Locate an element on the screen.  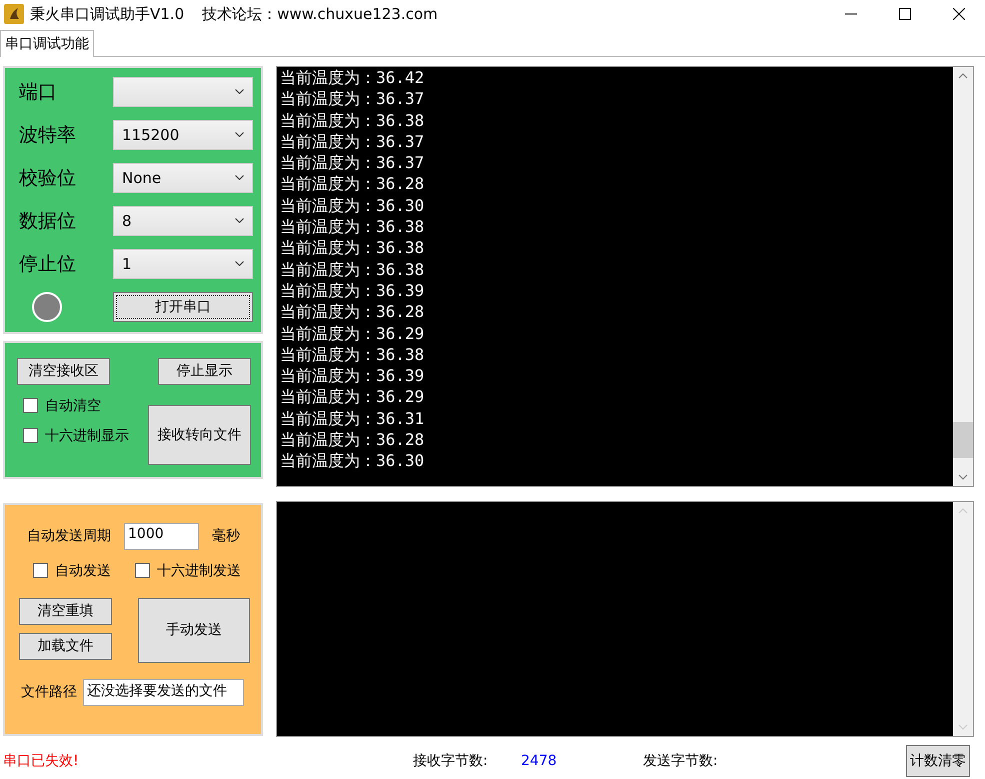
field-label: 端口 is located at coordinates (38, 92).